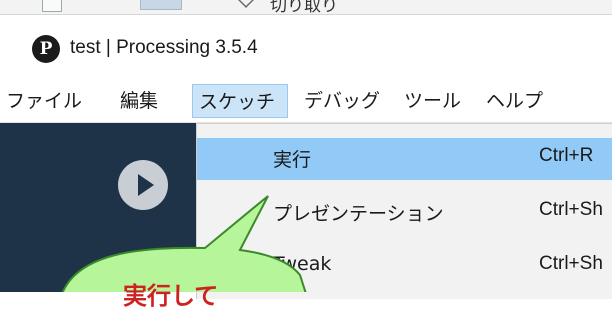  I want to click on menu-item-present: プレゼンテーション Ctrl+Sh, so click(404, 213).